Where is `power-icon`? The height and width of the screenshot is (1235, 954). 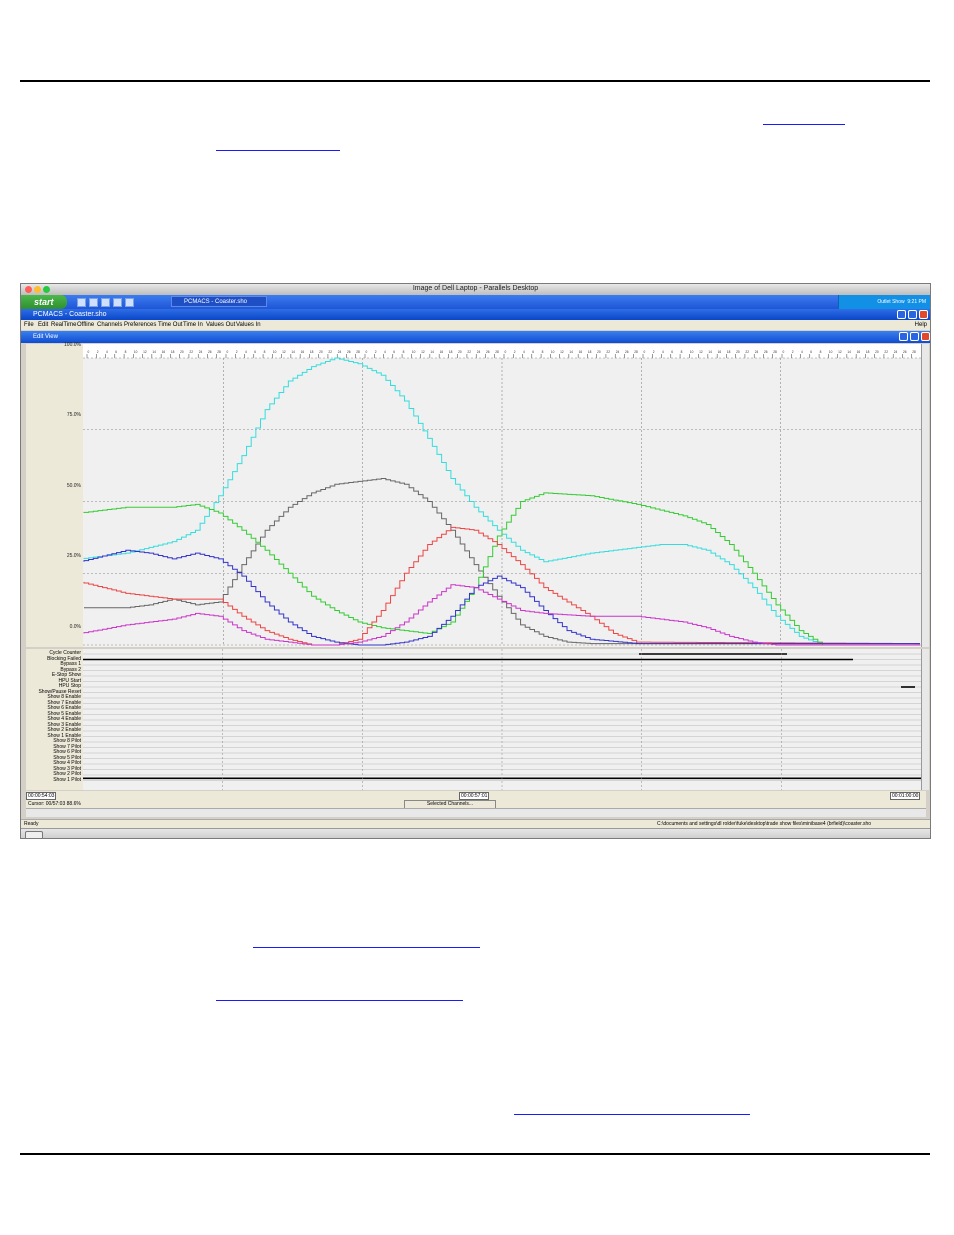
power-icon is located at coordinates (34, 834).